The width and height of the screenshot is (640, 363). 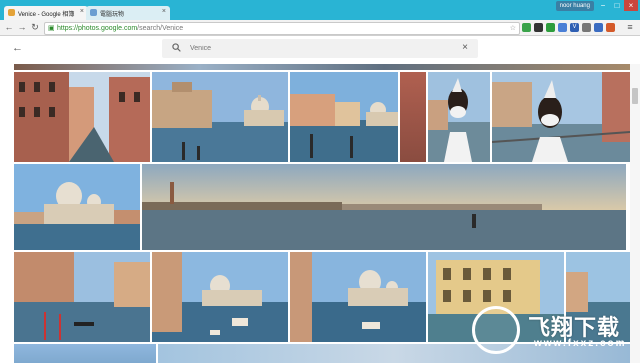 What do you see at coordinates (85, 353) in the screenshot?
I see `photo-bottom-left` at bounding box center [85, 353].